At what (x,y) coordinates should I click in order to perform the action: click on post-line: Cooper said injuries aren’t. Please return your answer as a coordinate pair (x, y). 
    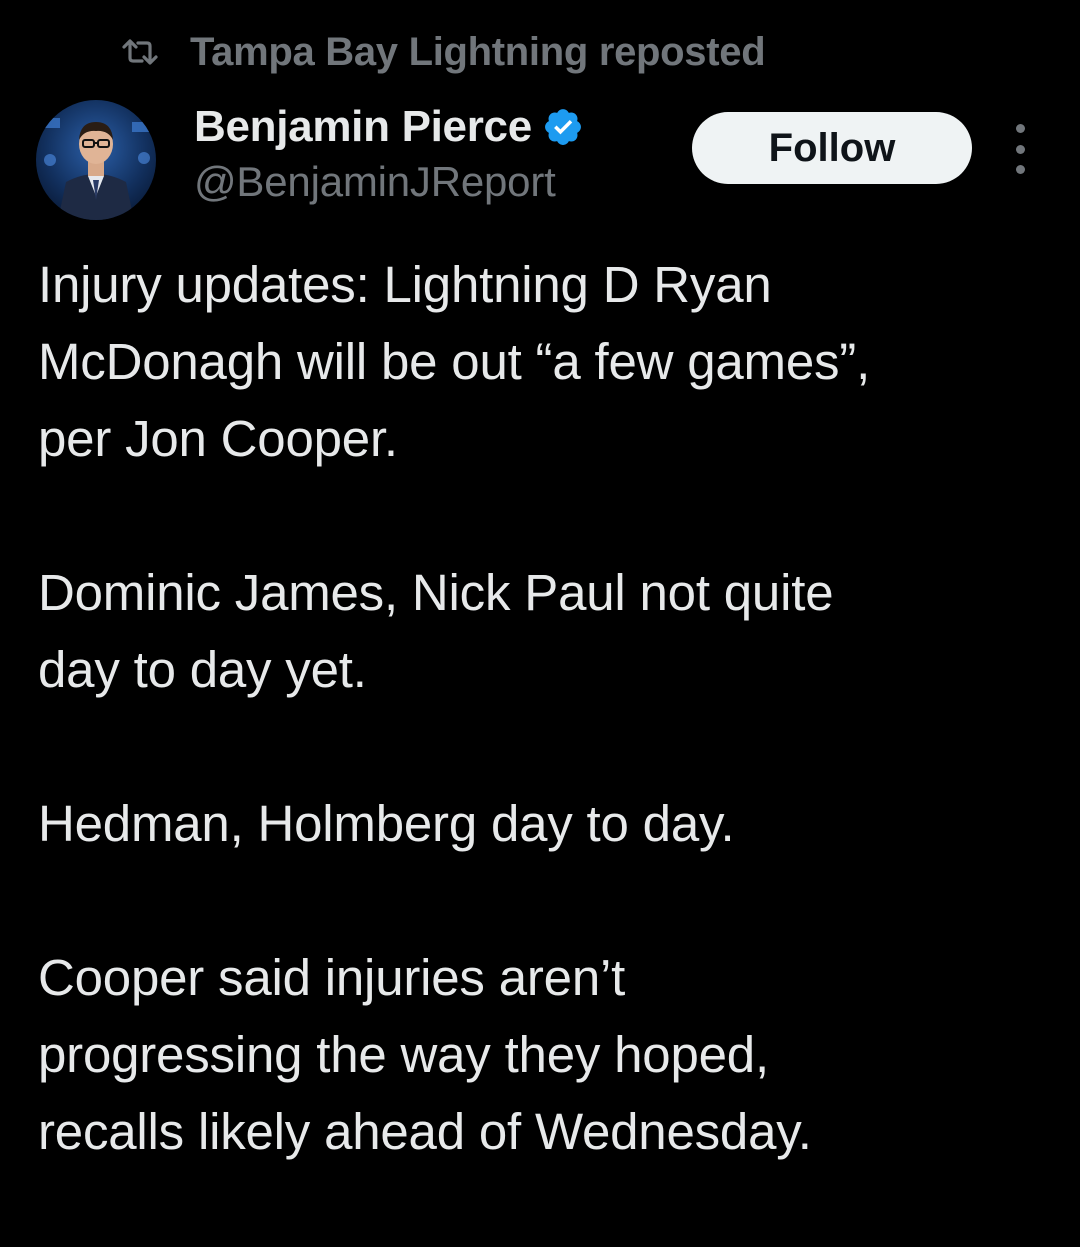
    Looking at the image, I should click on (332, 977).